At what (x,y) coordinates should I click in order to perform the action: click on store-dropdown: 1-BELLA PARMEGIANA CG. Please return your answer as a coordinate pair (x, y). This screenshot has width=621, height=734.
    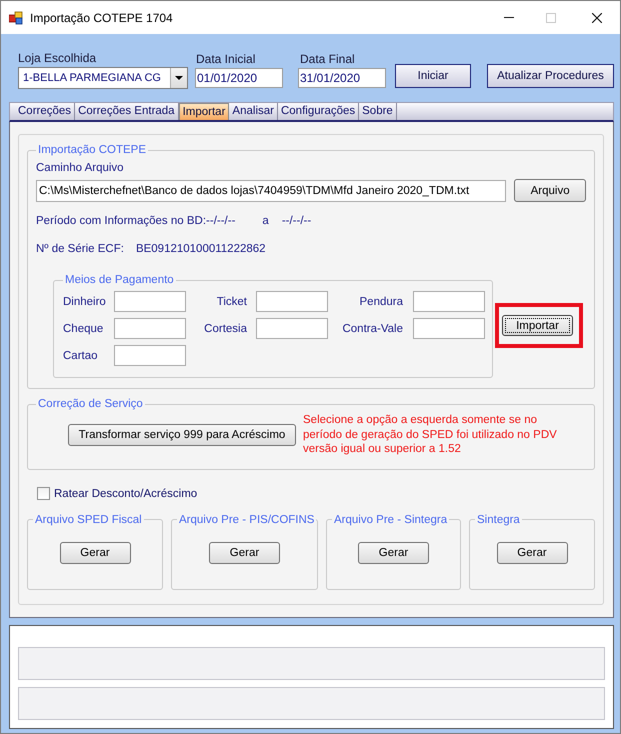
    Looking at the image, I should click on (103, 78).